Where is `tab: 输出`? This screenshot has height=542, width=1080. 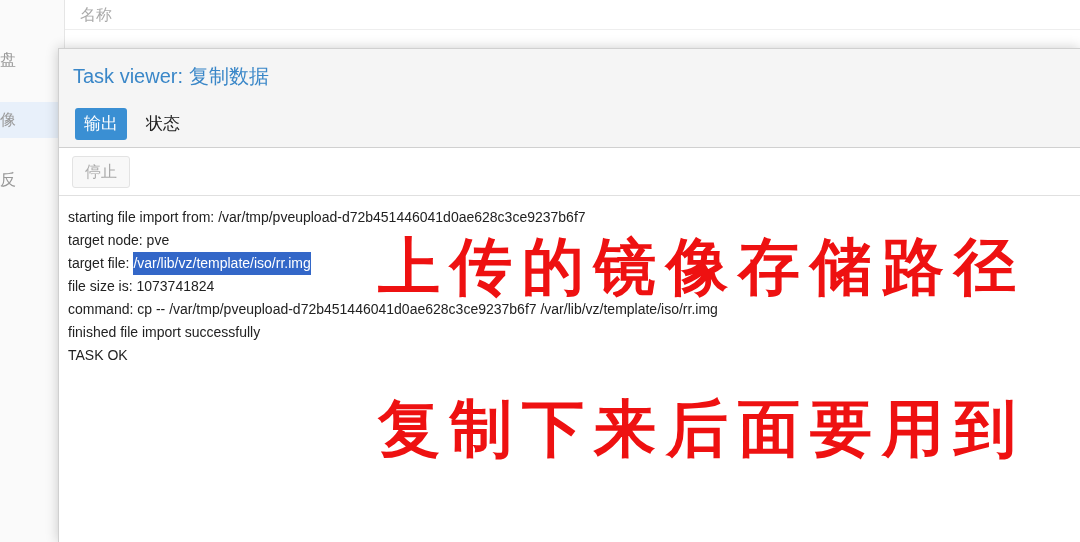 tab: 输出 is located at coordinates (101, 124).